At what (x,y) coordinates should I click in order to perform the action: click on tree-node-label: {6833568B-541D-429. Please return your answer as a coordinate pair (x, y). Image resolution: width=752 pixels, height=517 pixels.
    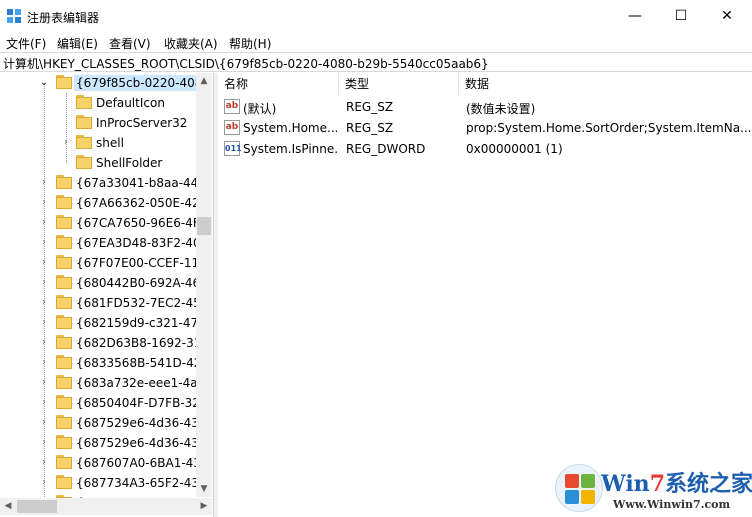
    Looking at the image, I should click on (135, 363).